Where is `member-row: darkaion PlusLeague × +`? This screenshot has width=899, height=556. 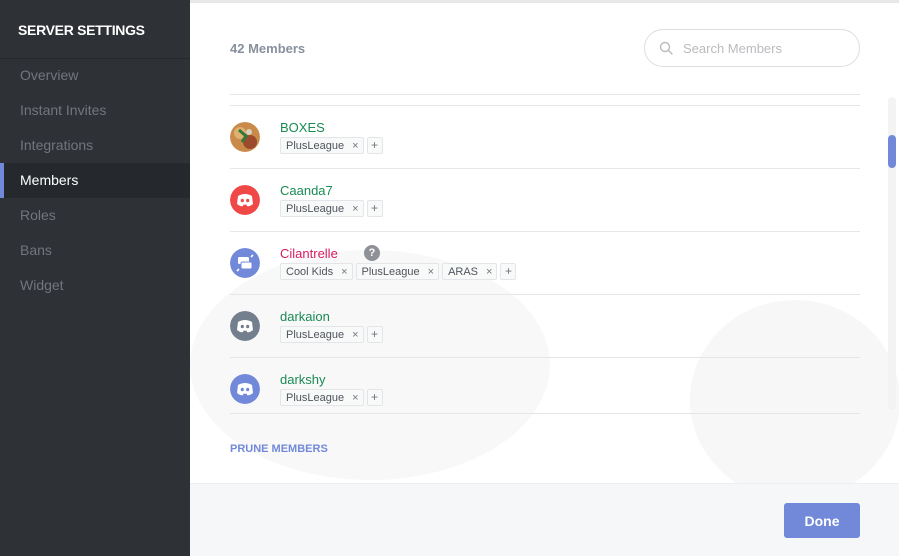 member-row: darkaion PlusLeague × + is located at coordinates (545, 325).